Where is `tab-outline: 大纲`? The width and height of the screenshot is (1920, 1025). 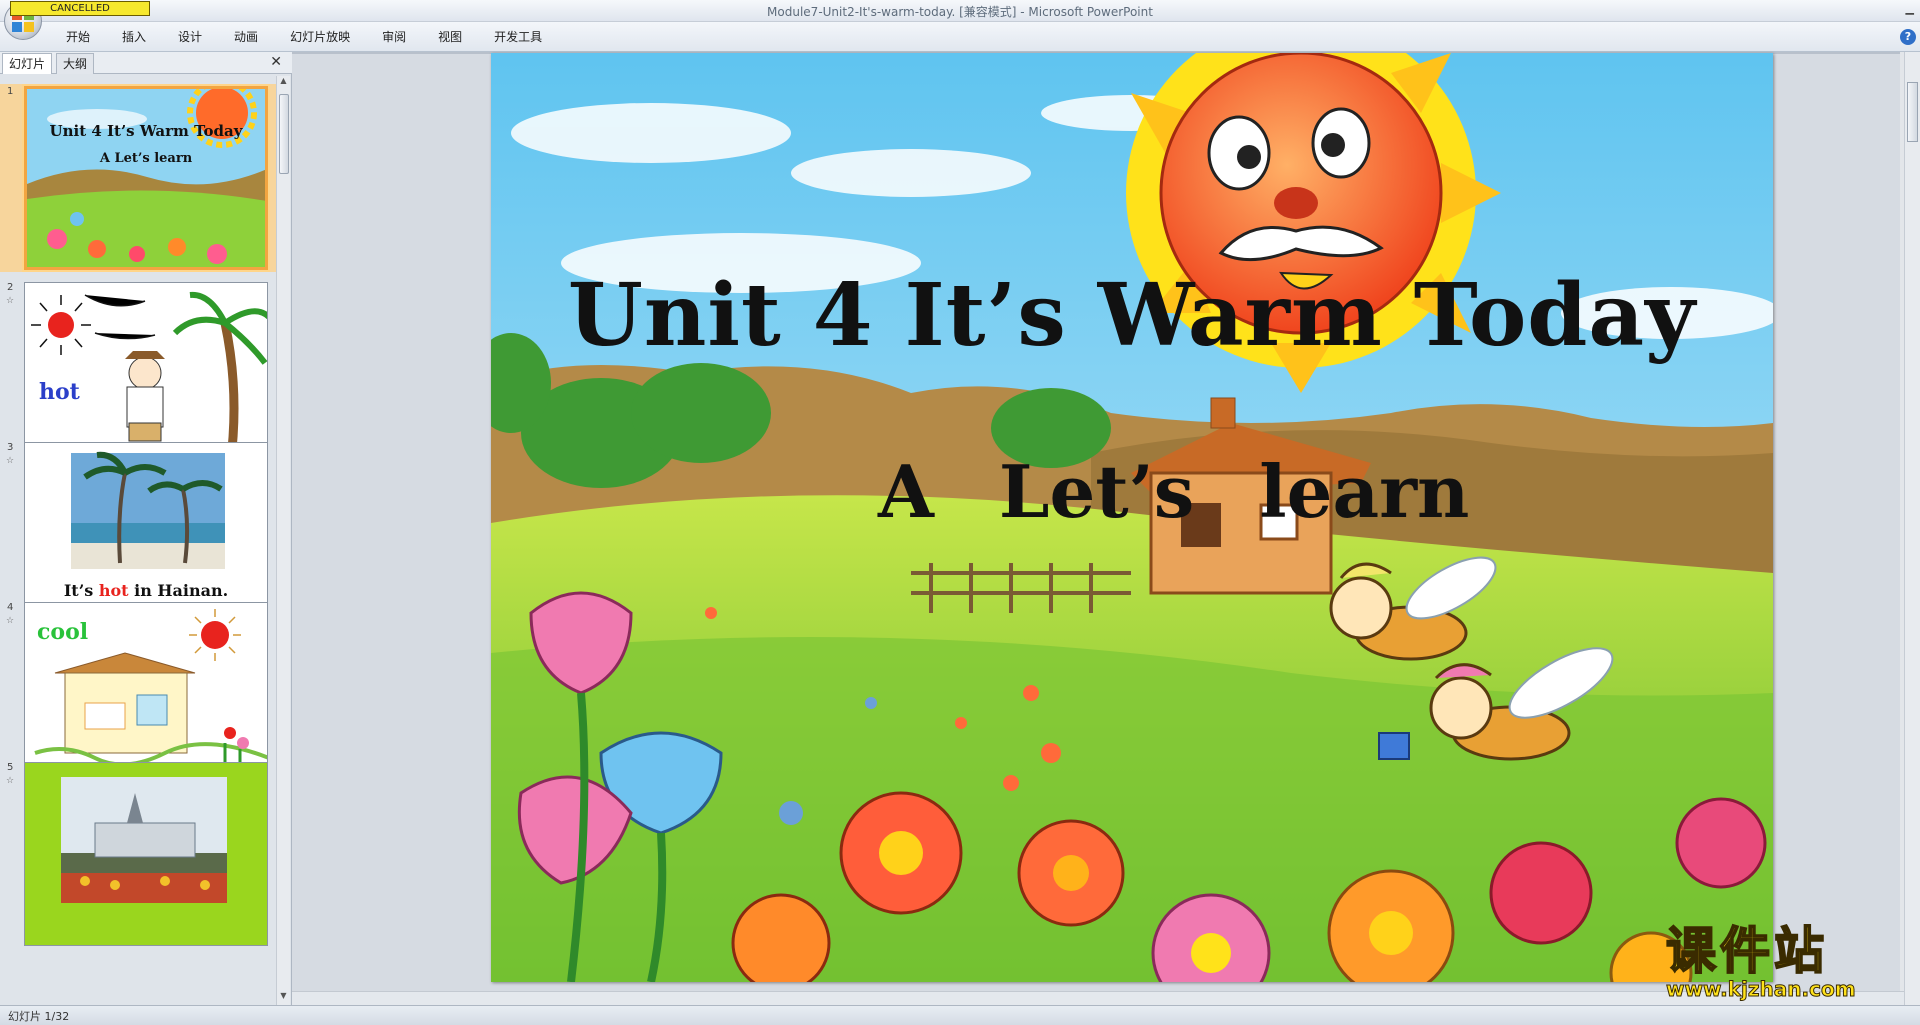
tab-outline: 大纲 is located at coordinates (75, 63).